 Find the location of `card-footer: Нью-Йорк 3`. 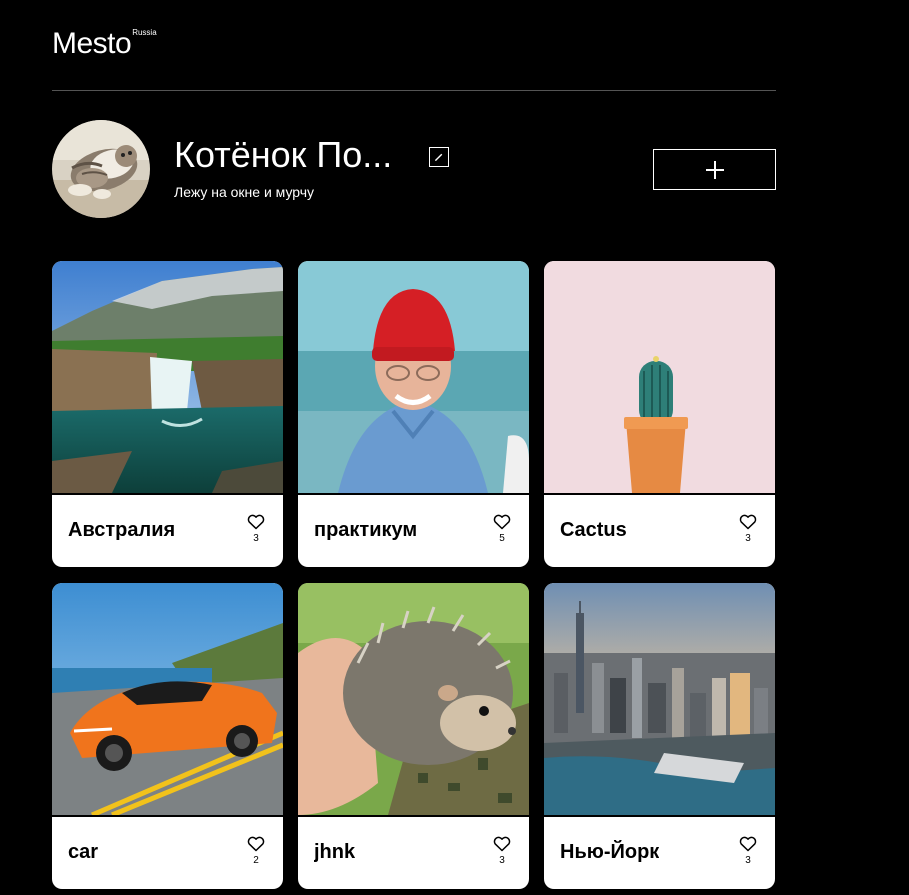

card-footer: Нью-Йорк 3 is located at coordinates (659, 852).